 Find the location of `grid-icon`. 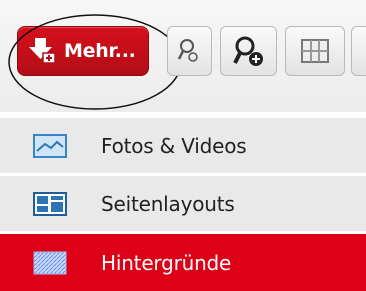

grid-icon is located at coordinates (315, 51).